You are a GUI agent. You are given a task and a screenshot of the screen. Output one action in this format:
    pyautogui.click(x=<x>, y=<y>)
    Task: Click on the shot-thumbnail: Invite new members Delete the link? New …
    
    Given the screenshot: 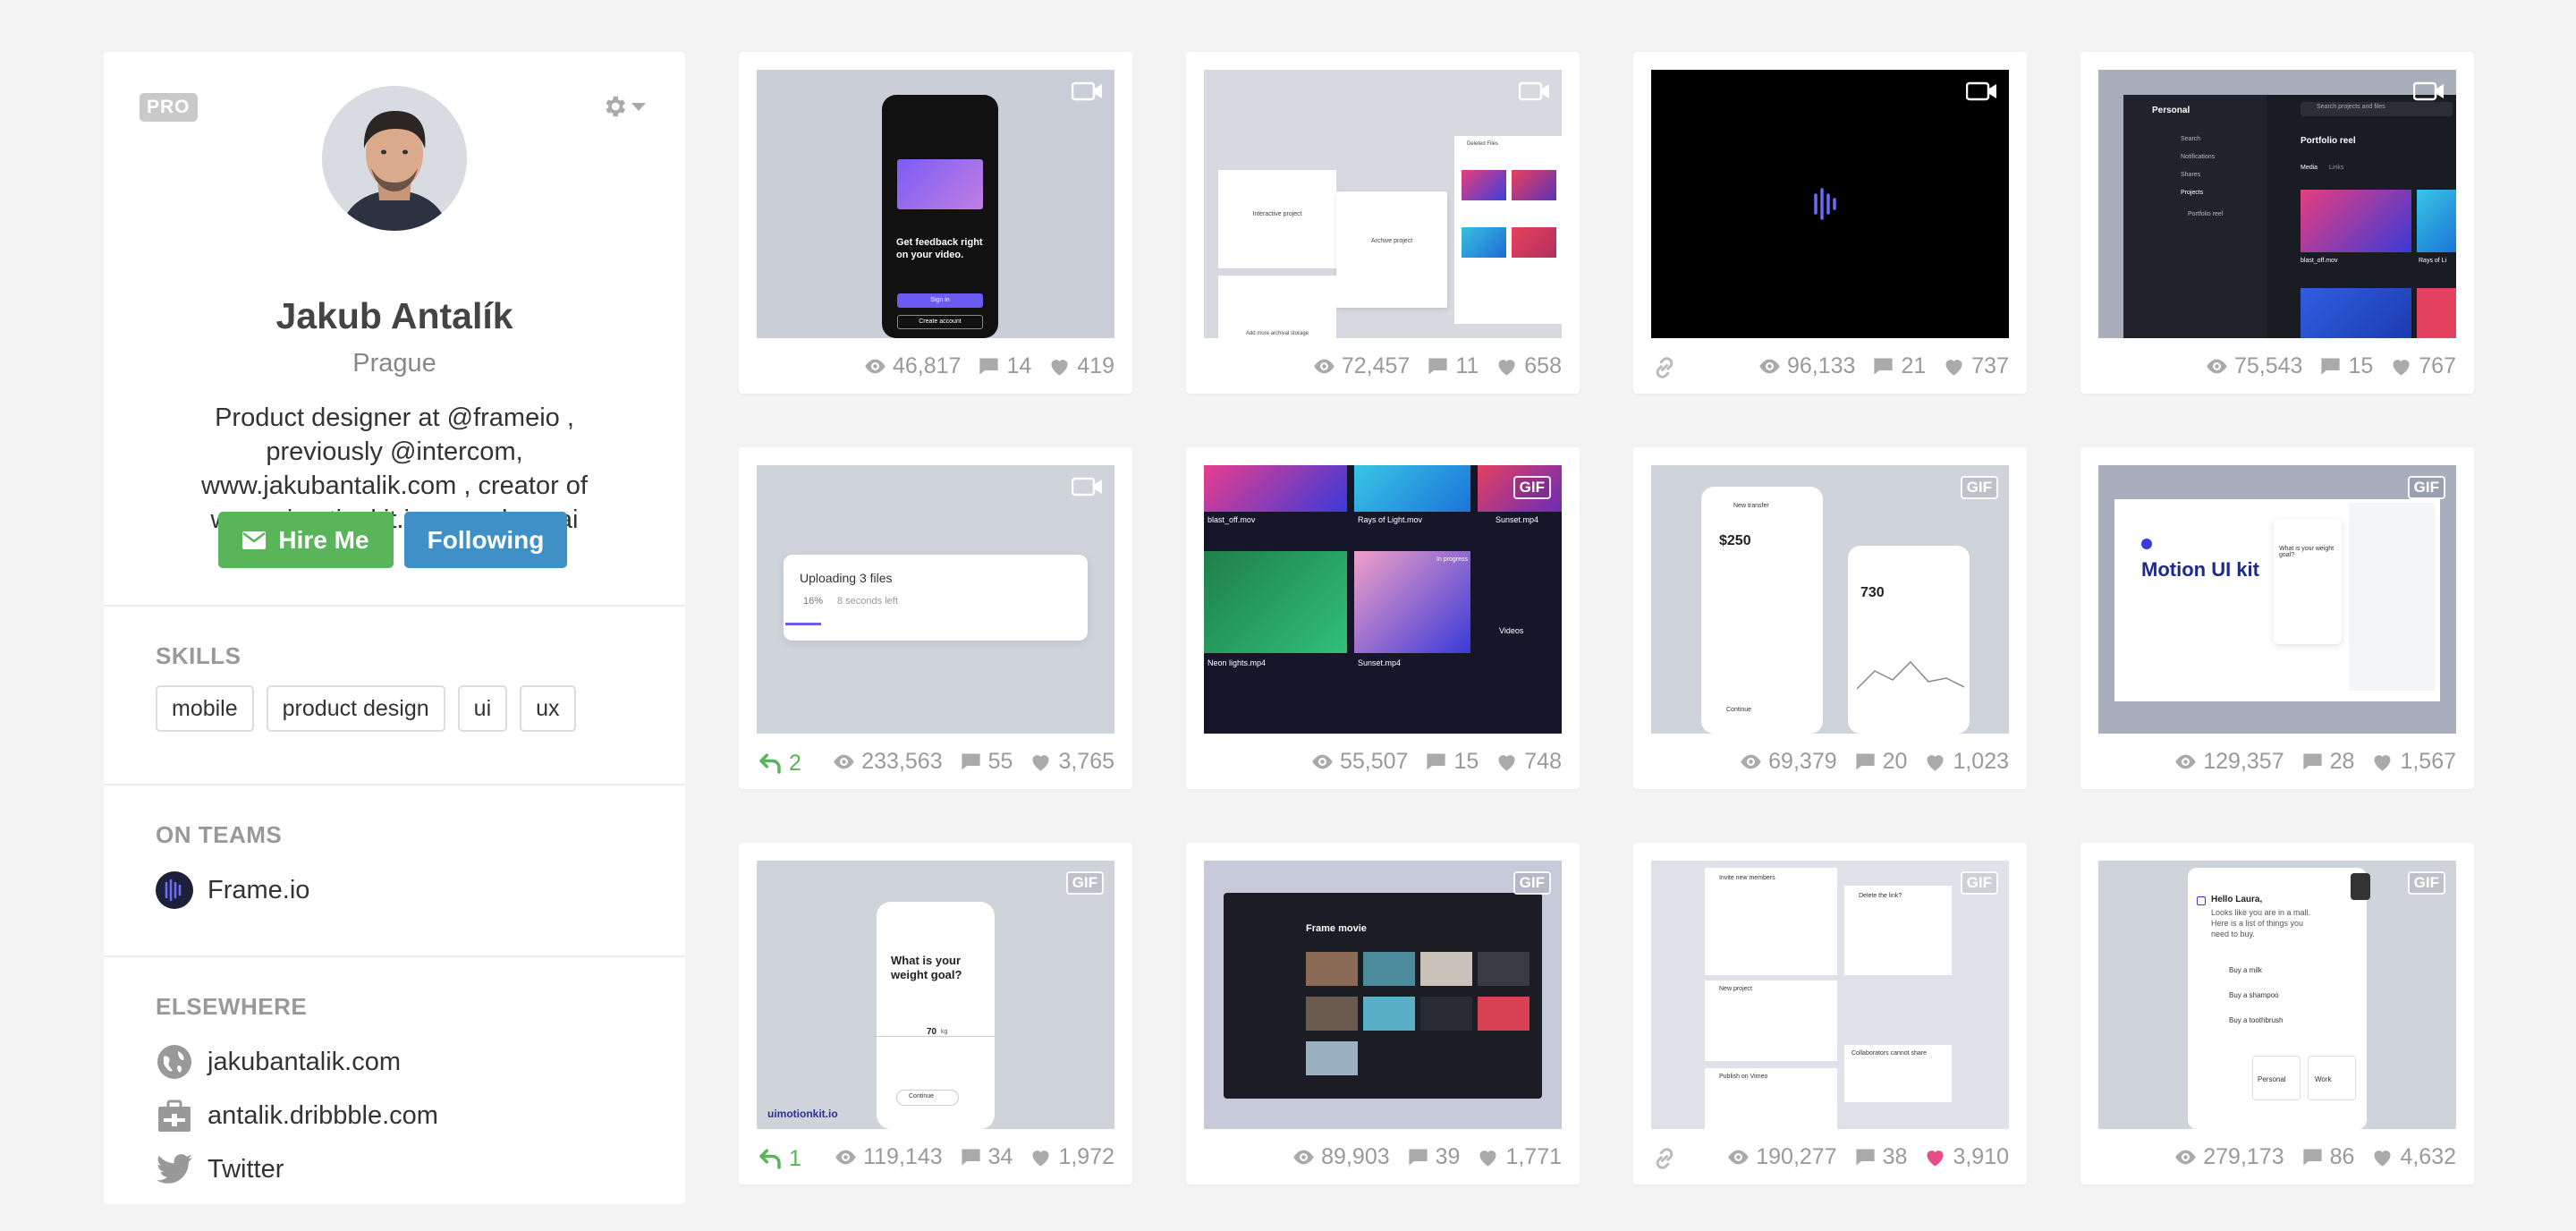 What is the action you would take?
    pyautogui.click(x=1830, y=995)
    